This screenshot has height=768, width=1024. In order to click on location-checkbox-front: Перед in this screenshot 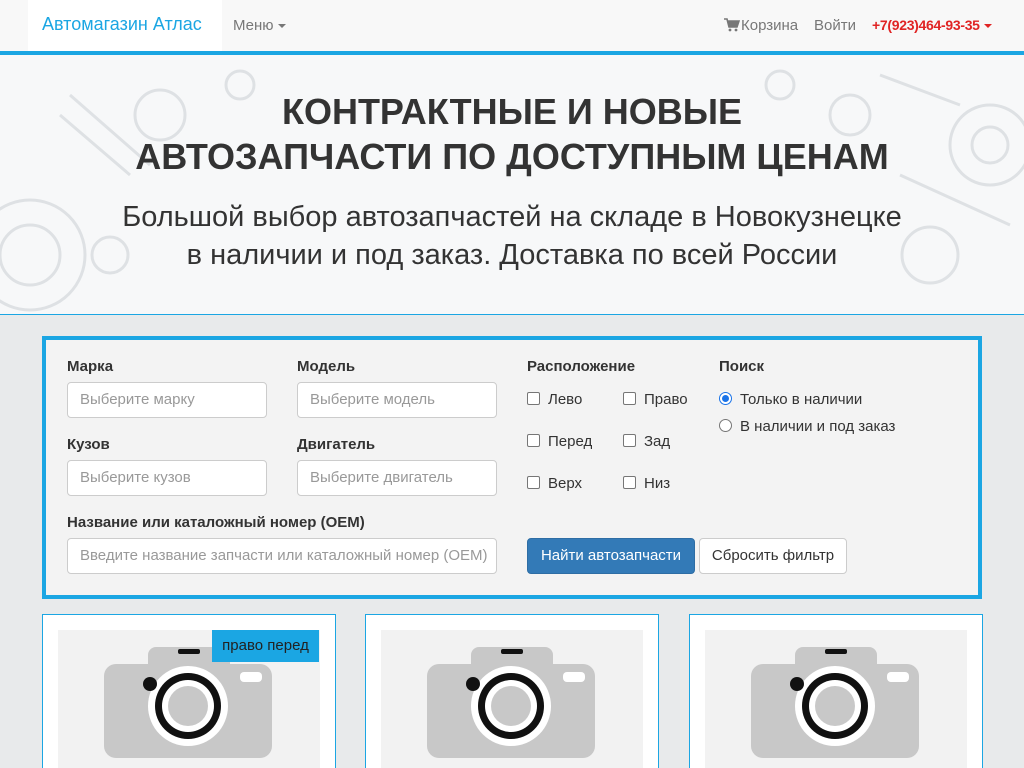, I will do `click(559, 441)`.